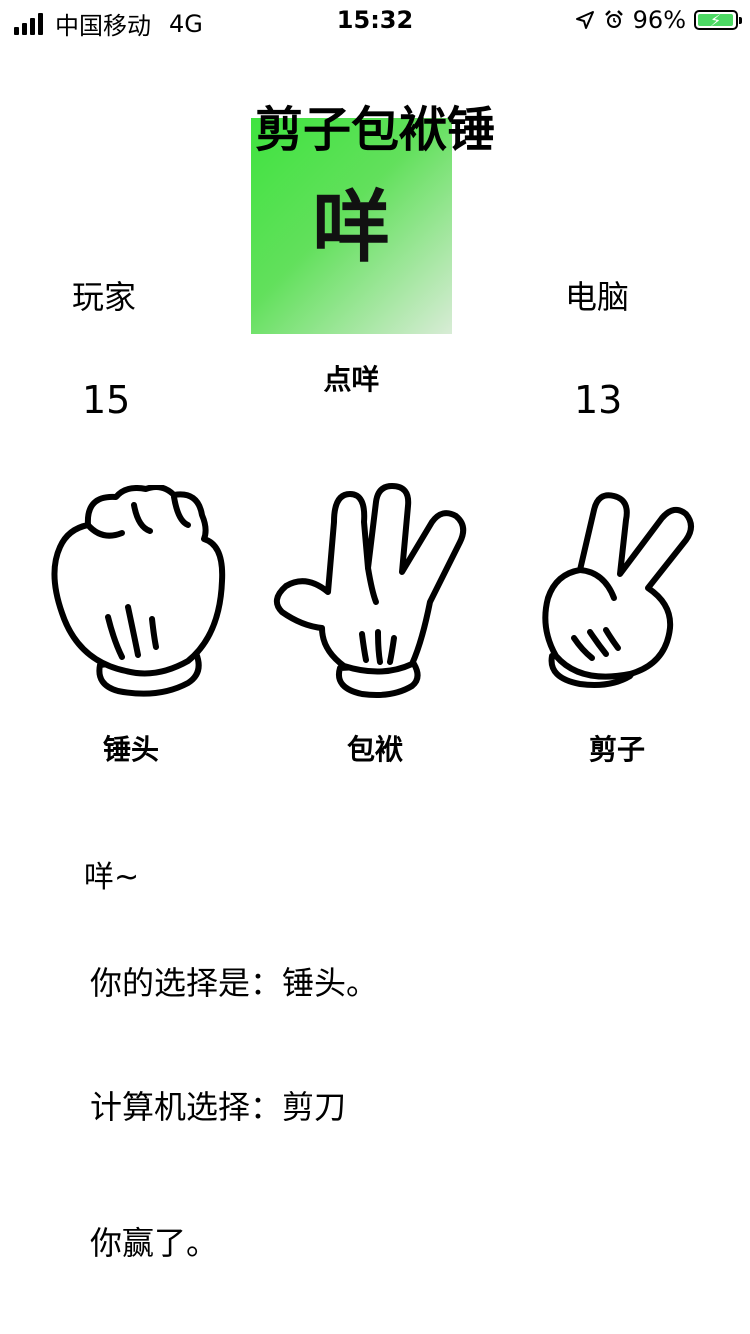  I want to click on open-hand-icon, so click(375, 592).